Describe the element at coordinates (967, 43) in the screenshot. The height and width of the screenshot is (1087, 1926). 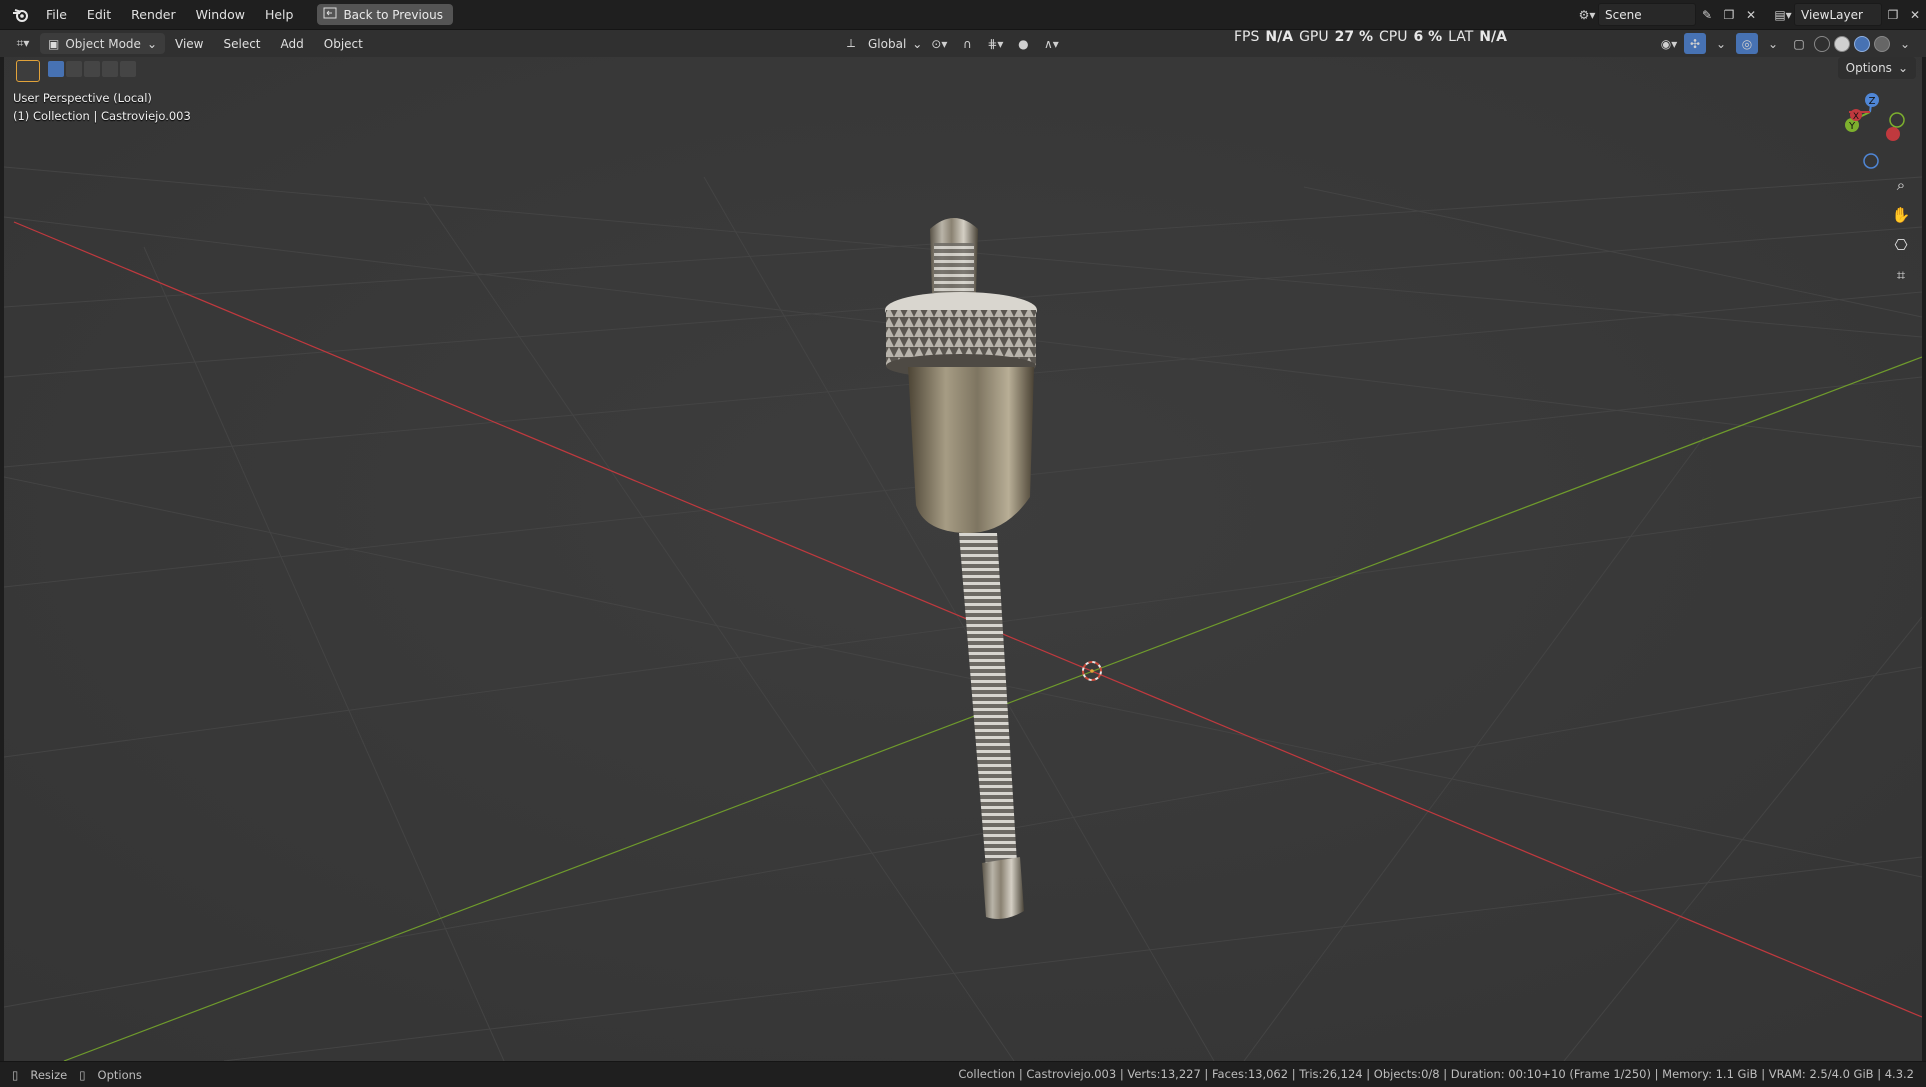
I see `snap-icon: ∩` at that location.